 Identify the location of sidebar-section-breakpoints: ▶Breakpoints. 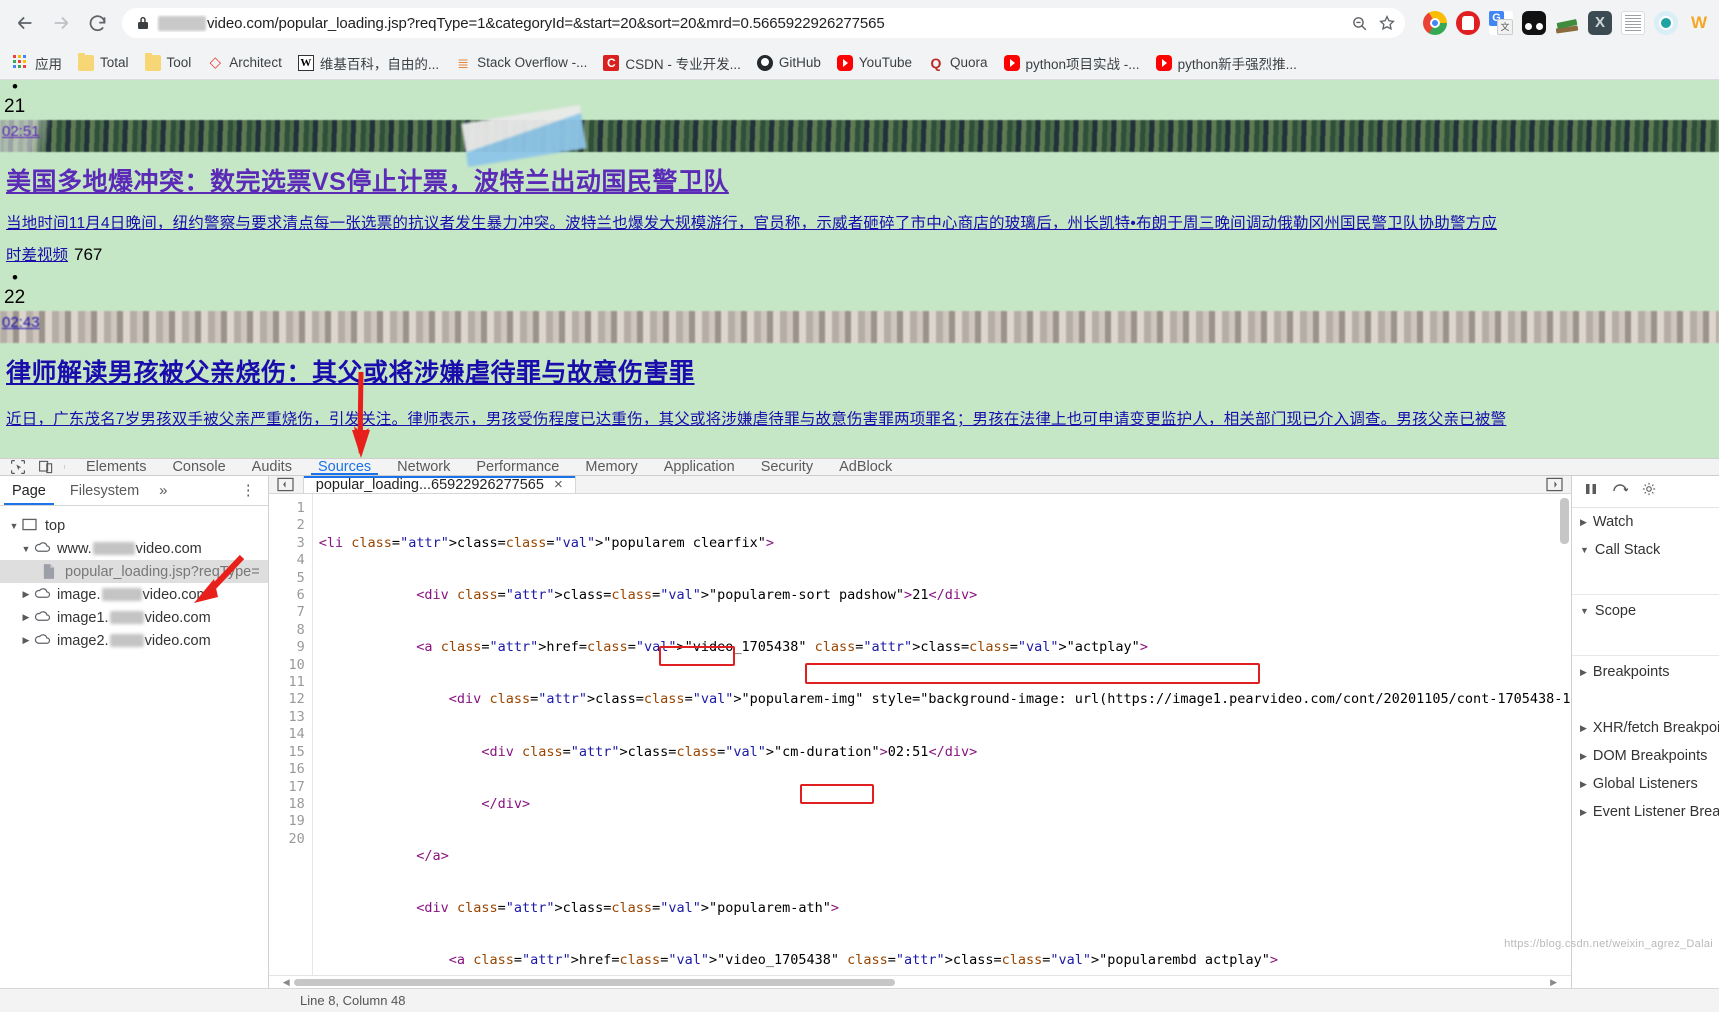
(1645, 672).